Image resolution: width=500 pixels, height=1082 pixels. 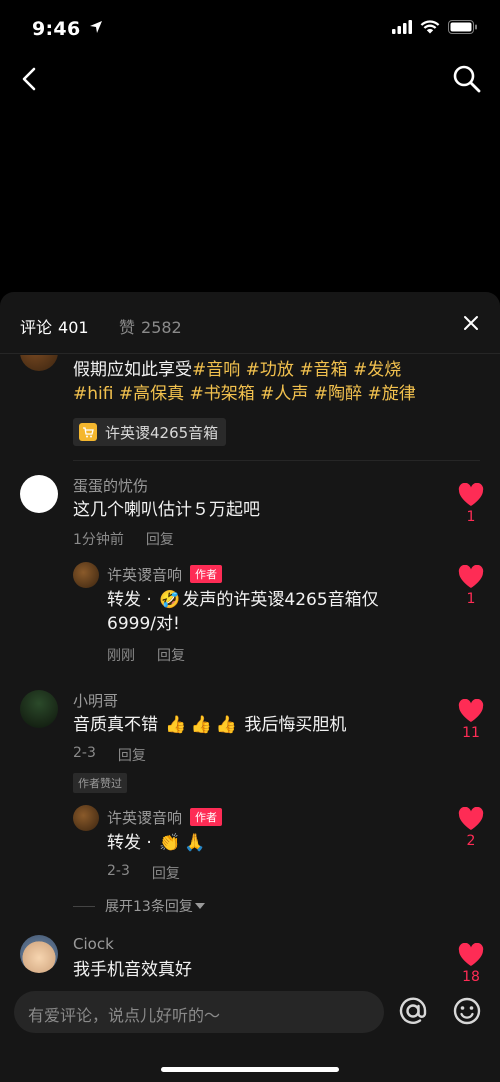 I want to click on comment-input-placeholder: 有爱评论，说点儿好听的～, so click(x=124, y=1015).